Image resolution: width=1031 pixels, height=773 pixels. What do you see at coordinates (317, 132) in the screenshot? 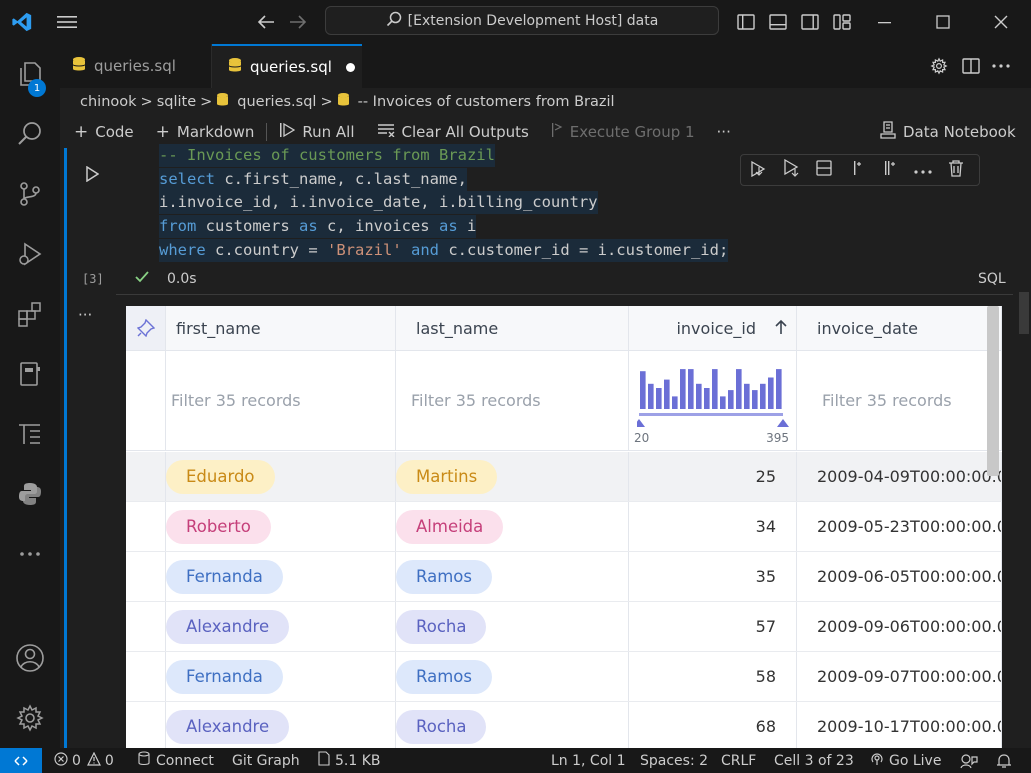
I see `run-all-button: Run All` at bounding box center [317, 132].